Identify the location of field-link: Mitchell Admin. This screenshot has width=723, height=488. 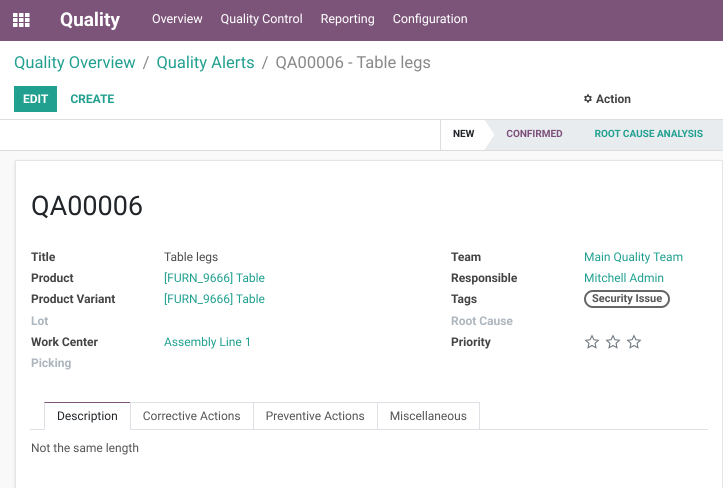
(624, 278).